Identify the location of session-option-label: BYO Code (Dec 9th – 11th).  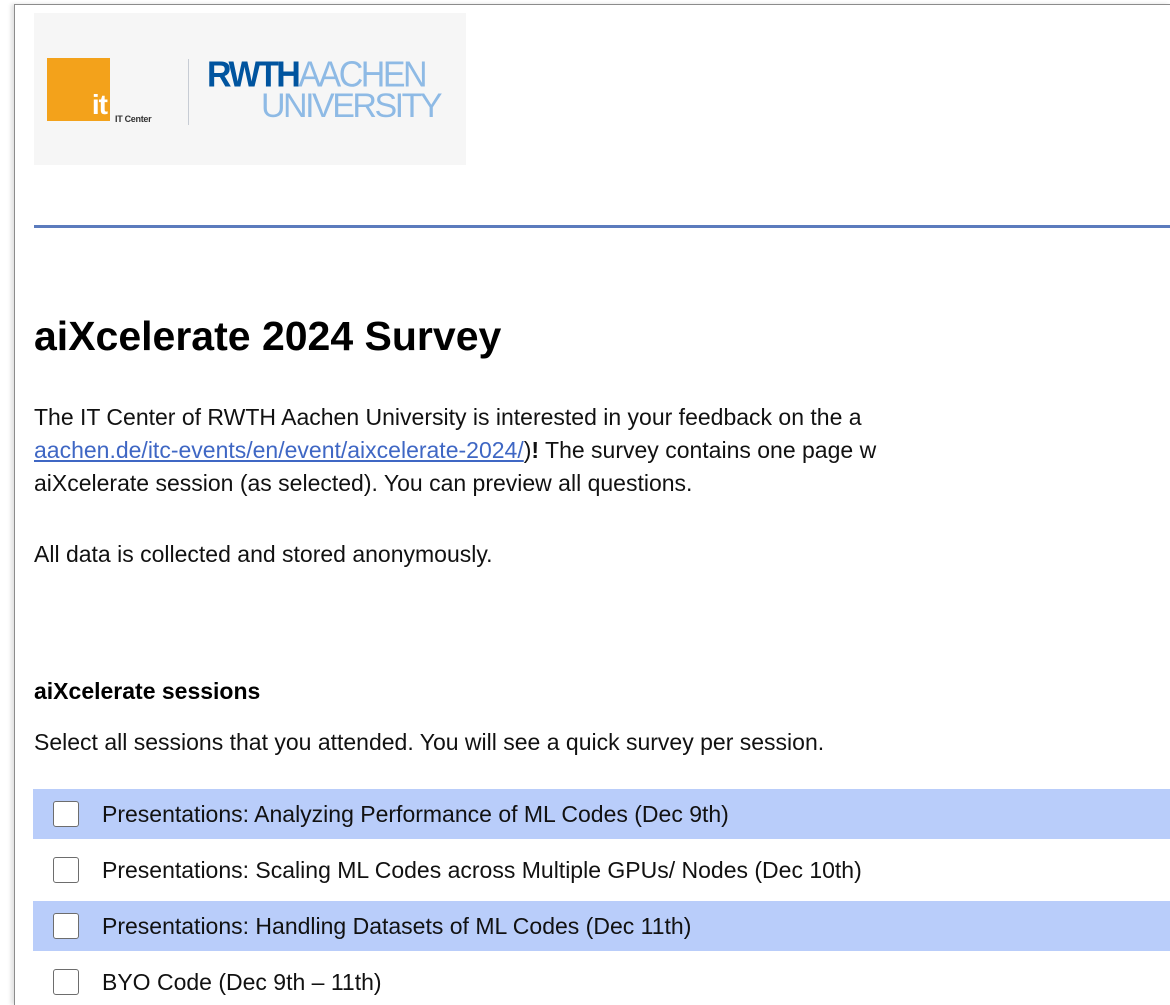
(242, 982).